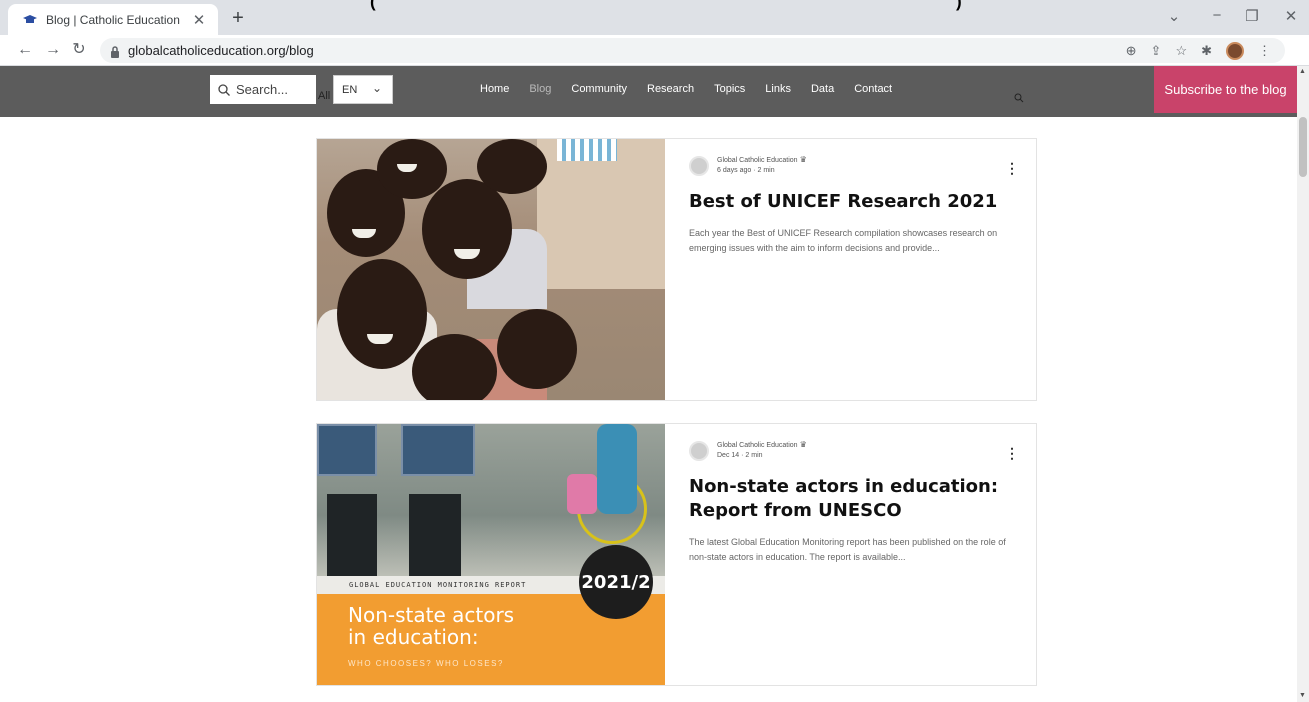 This screenshot has width=1309, height=702. Describe the element at coordinates (324, 96) in the screenshot. I see `search-scope-label: All` at that location.